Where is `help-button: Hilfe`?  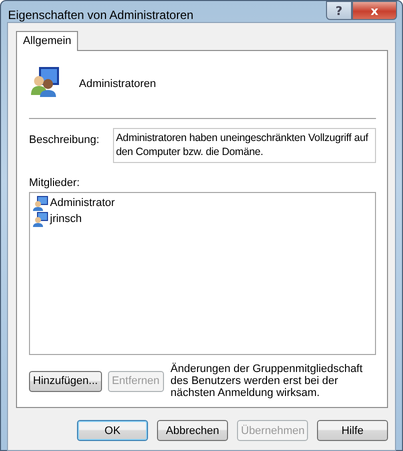
help-button: Hilfe is located at coordinates (352, 430).